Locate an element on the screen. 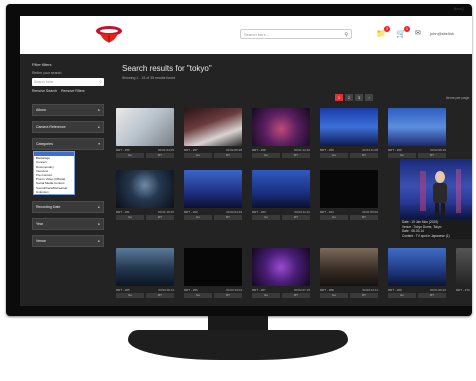 Image resolution: width=476 pixels, height=381 pixels. result-tile: RRT - 262 00:02:04:19 Go RT is located at coordinates (213, 195).